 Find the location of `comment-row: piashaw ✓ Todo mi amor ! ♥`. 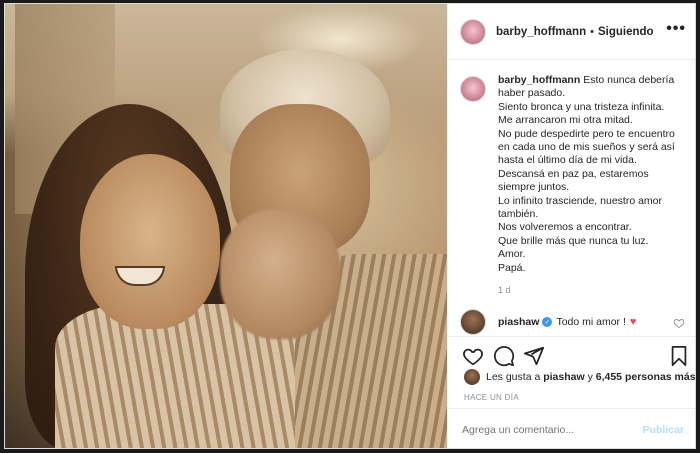

comment-row: piashaw ✓ Todo mi amor ! ♥ is located at coordinates (573, 322).